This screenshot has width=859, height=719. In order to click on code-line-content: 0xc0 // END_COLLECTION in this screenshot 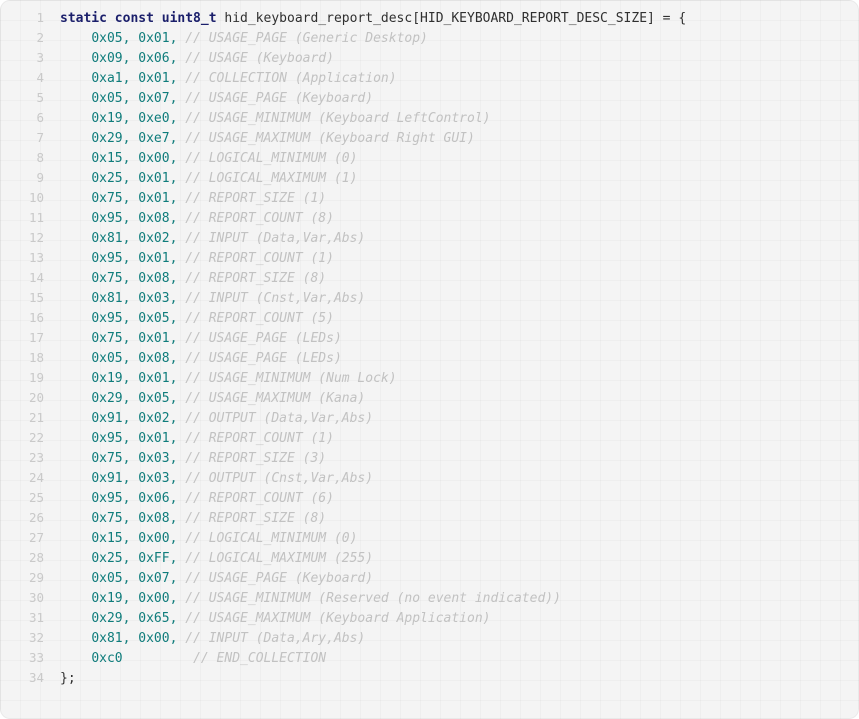, I will do `click(451, 659)`.